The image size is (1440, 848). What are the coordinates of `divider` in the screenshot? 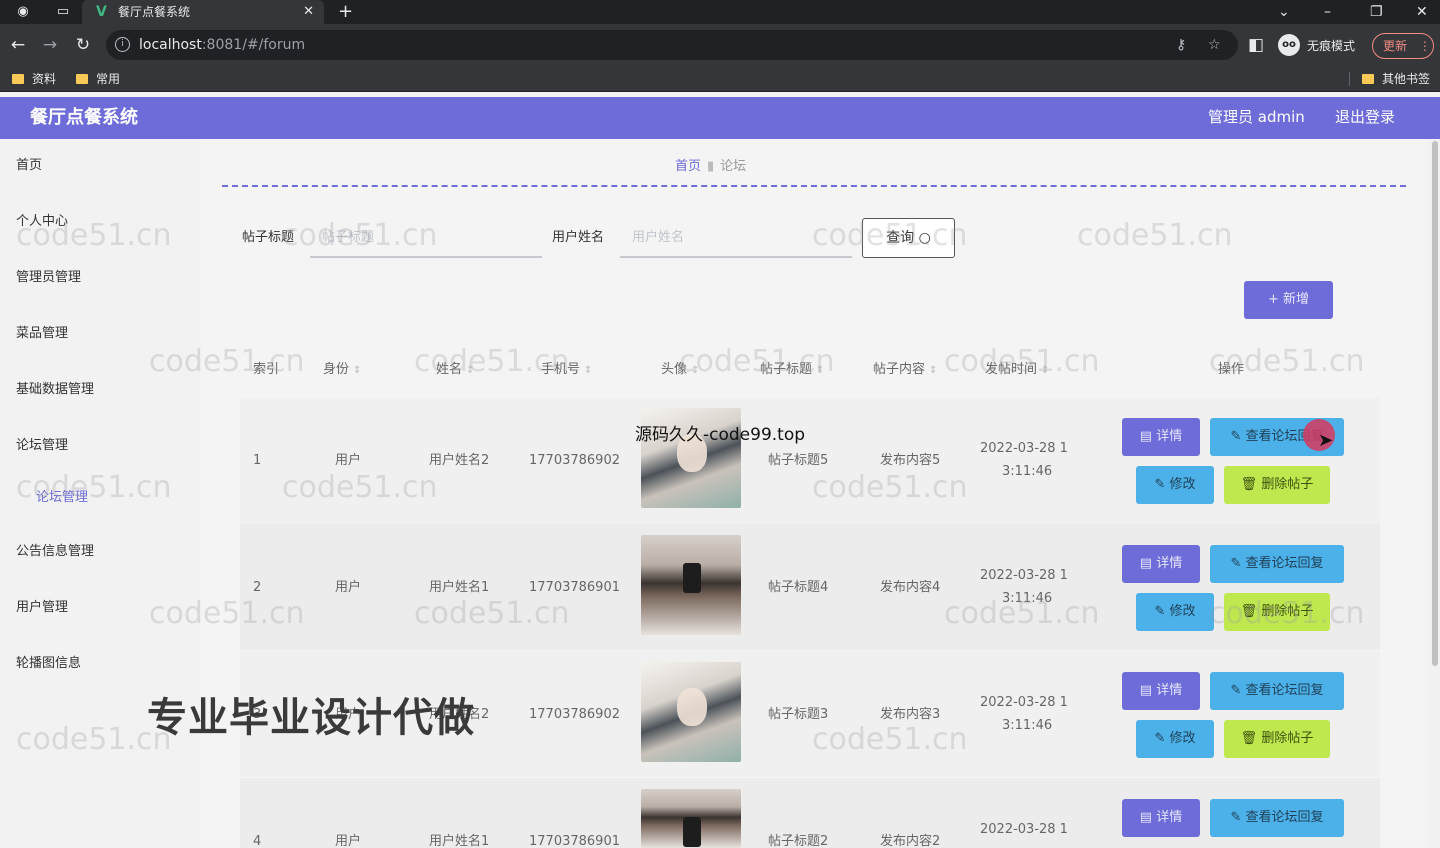 It's located at (814, 186).